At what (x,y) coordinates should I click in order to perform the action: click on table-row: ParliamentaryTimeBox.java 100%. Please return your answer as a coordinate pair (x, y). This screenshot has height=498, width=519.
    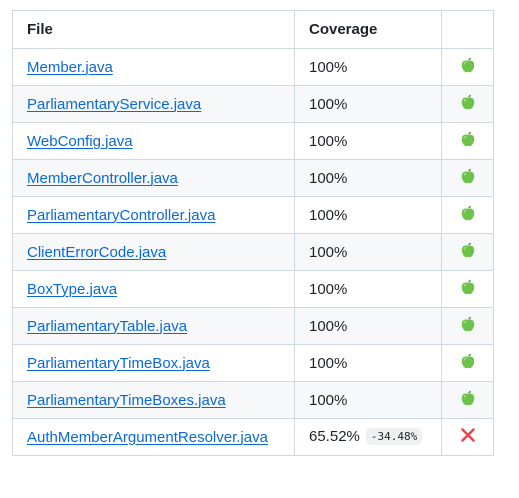
    Looking at the image, I should click on (253, 363).